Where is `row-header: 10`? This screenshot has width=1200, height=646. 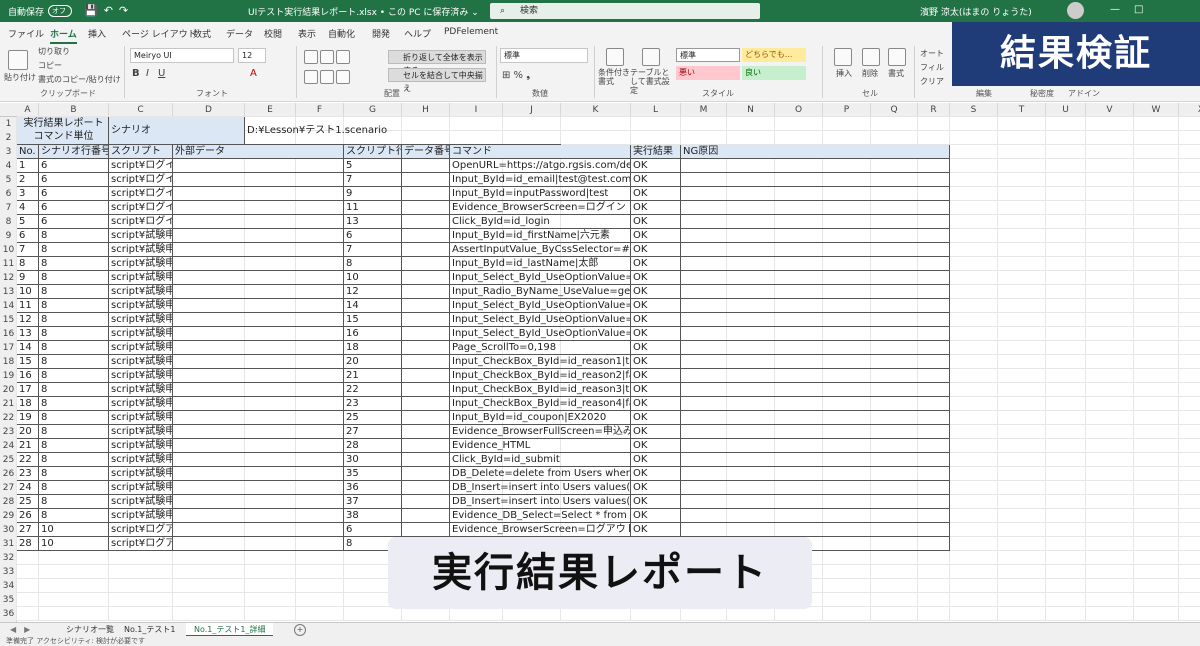
row-header: 10 is located at coordinates (8, 250).